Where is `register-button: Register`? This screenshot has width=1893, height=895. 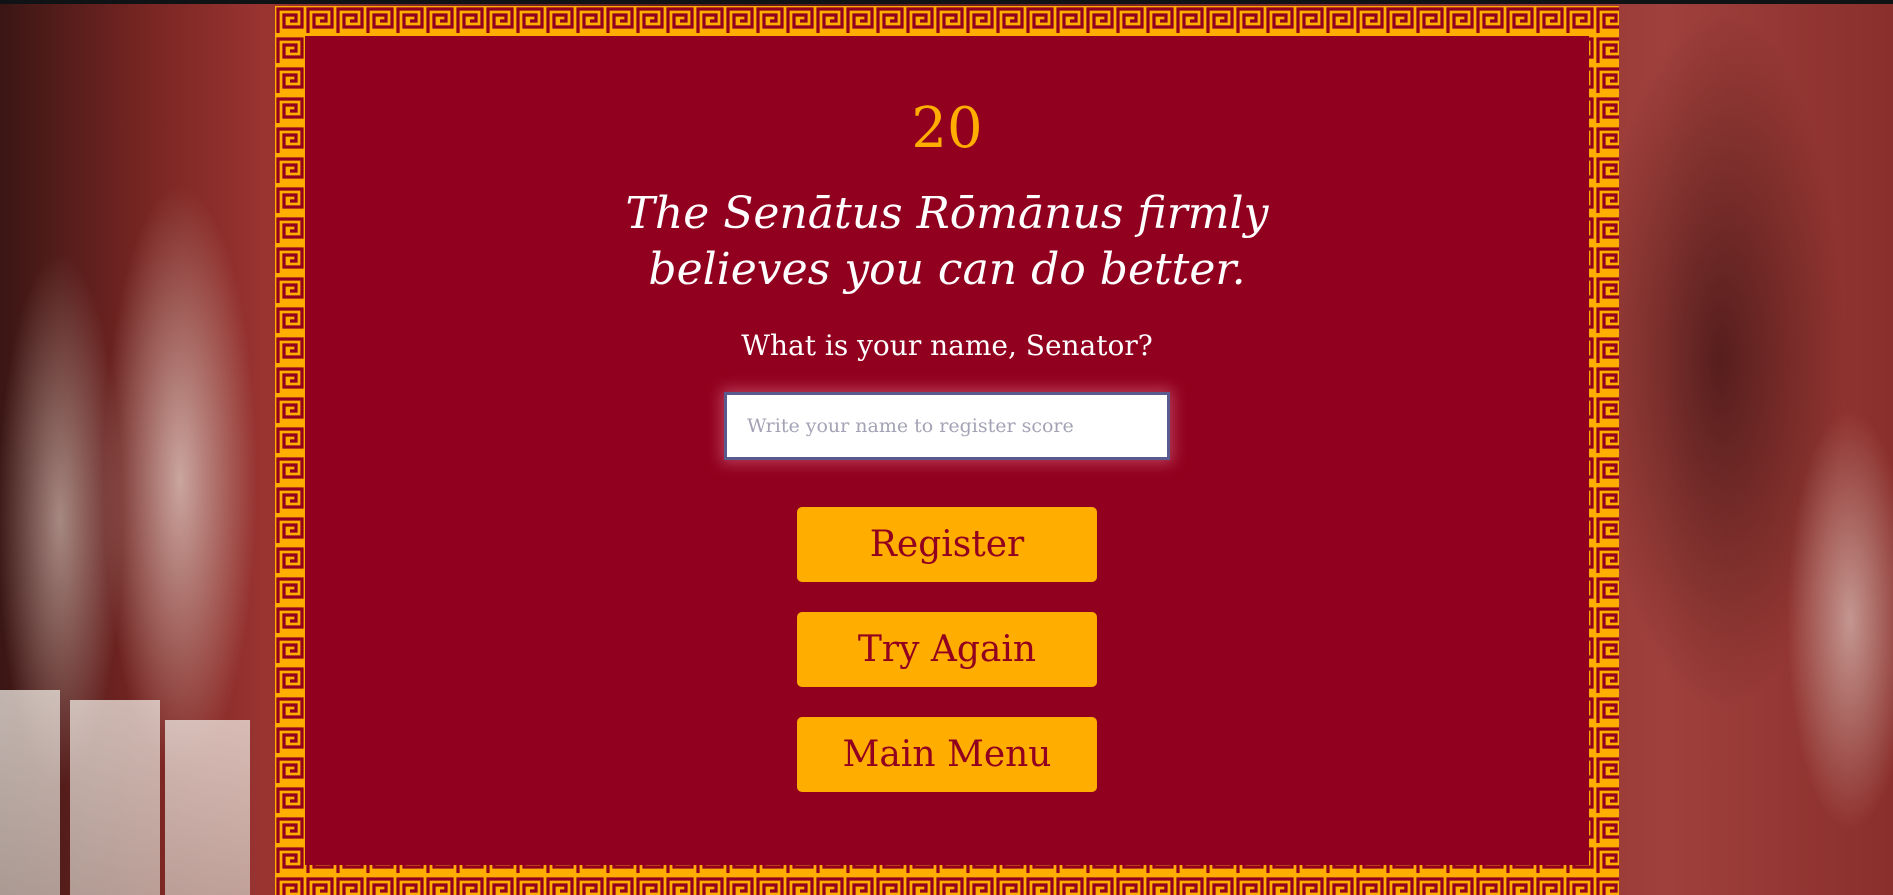 register-button: Register is located at coordinates (947, 544).